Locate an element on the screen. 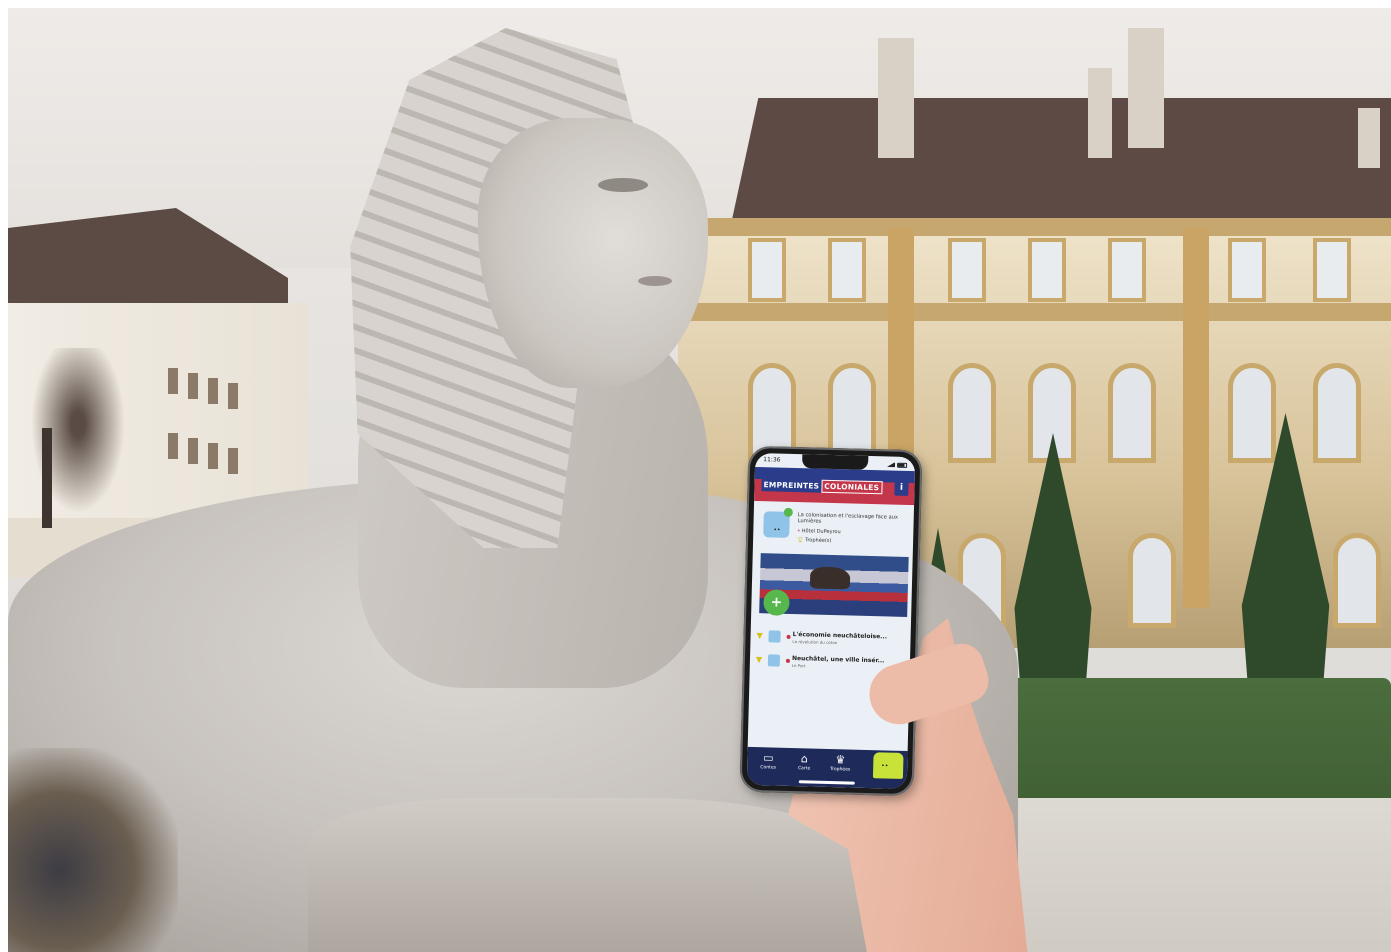 This screenshot has width=1391, height=952. bare-tree is located at coordinates (78, 443).